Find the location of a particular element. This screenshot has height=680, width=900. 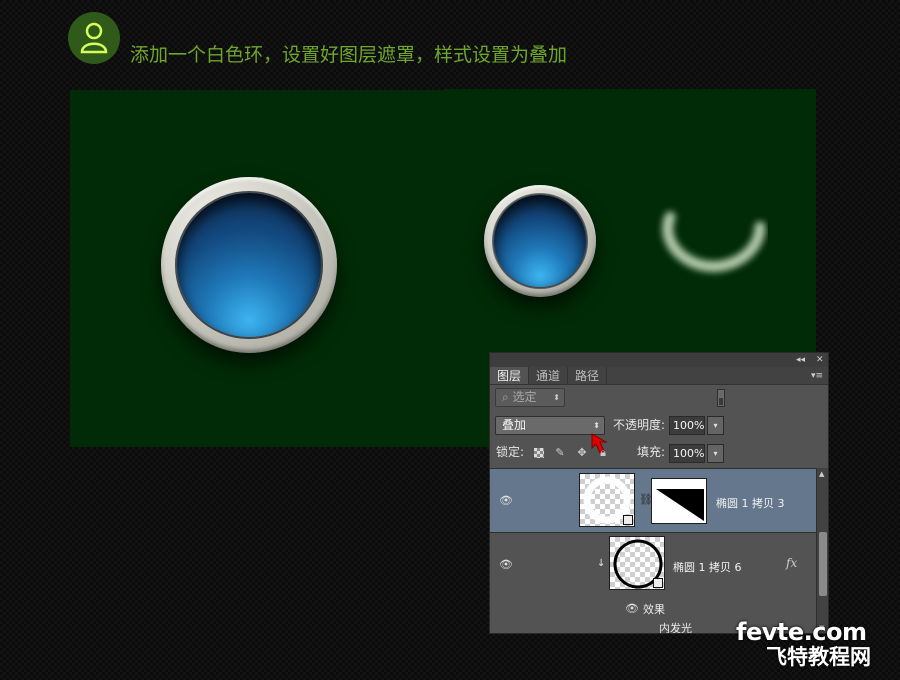

tab-paths: 路径 is located at coordinates (588, 375).